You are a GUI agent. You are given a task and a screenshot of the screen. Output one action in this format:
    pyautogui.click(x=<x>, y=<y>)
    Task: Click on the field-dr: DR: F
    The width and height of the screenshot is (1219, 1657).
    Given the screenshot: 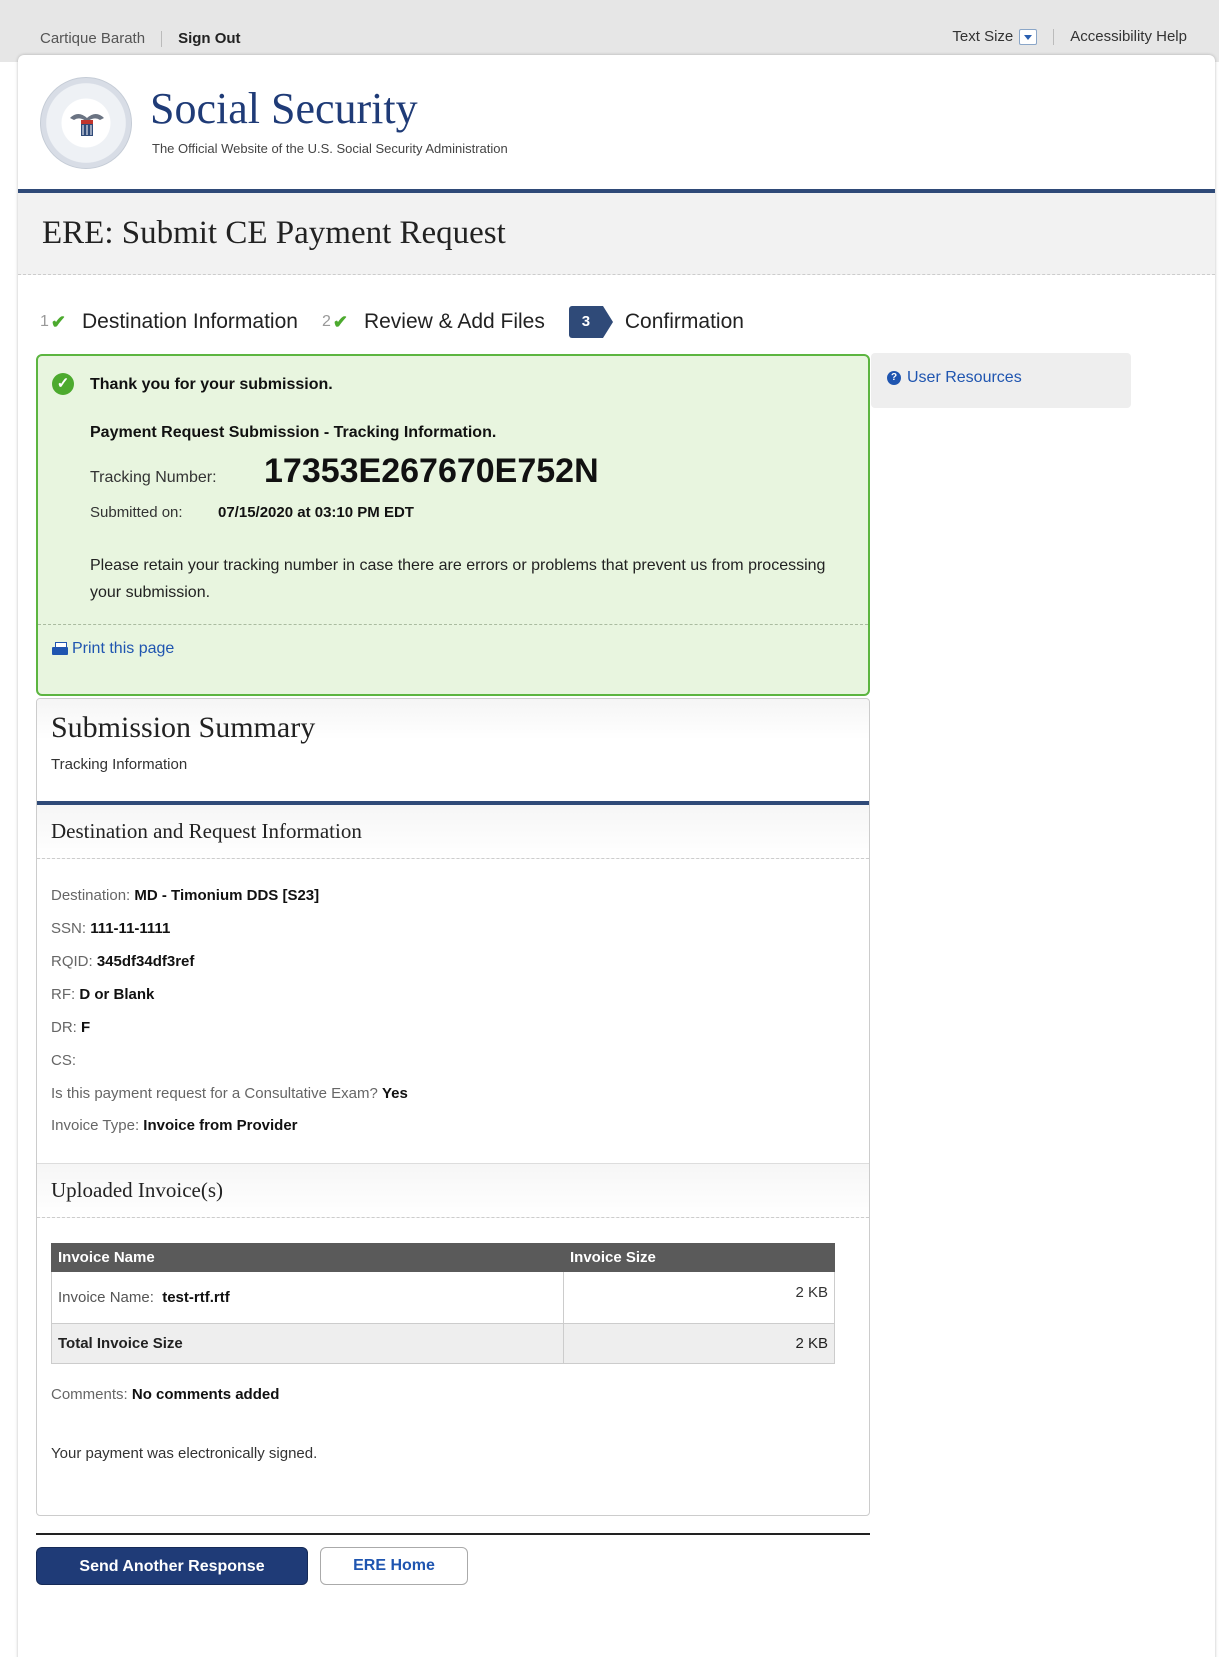 What is the action you would take?
    pyautogui.click(x=70, y=1027)
    